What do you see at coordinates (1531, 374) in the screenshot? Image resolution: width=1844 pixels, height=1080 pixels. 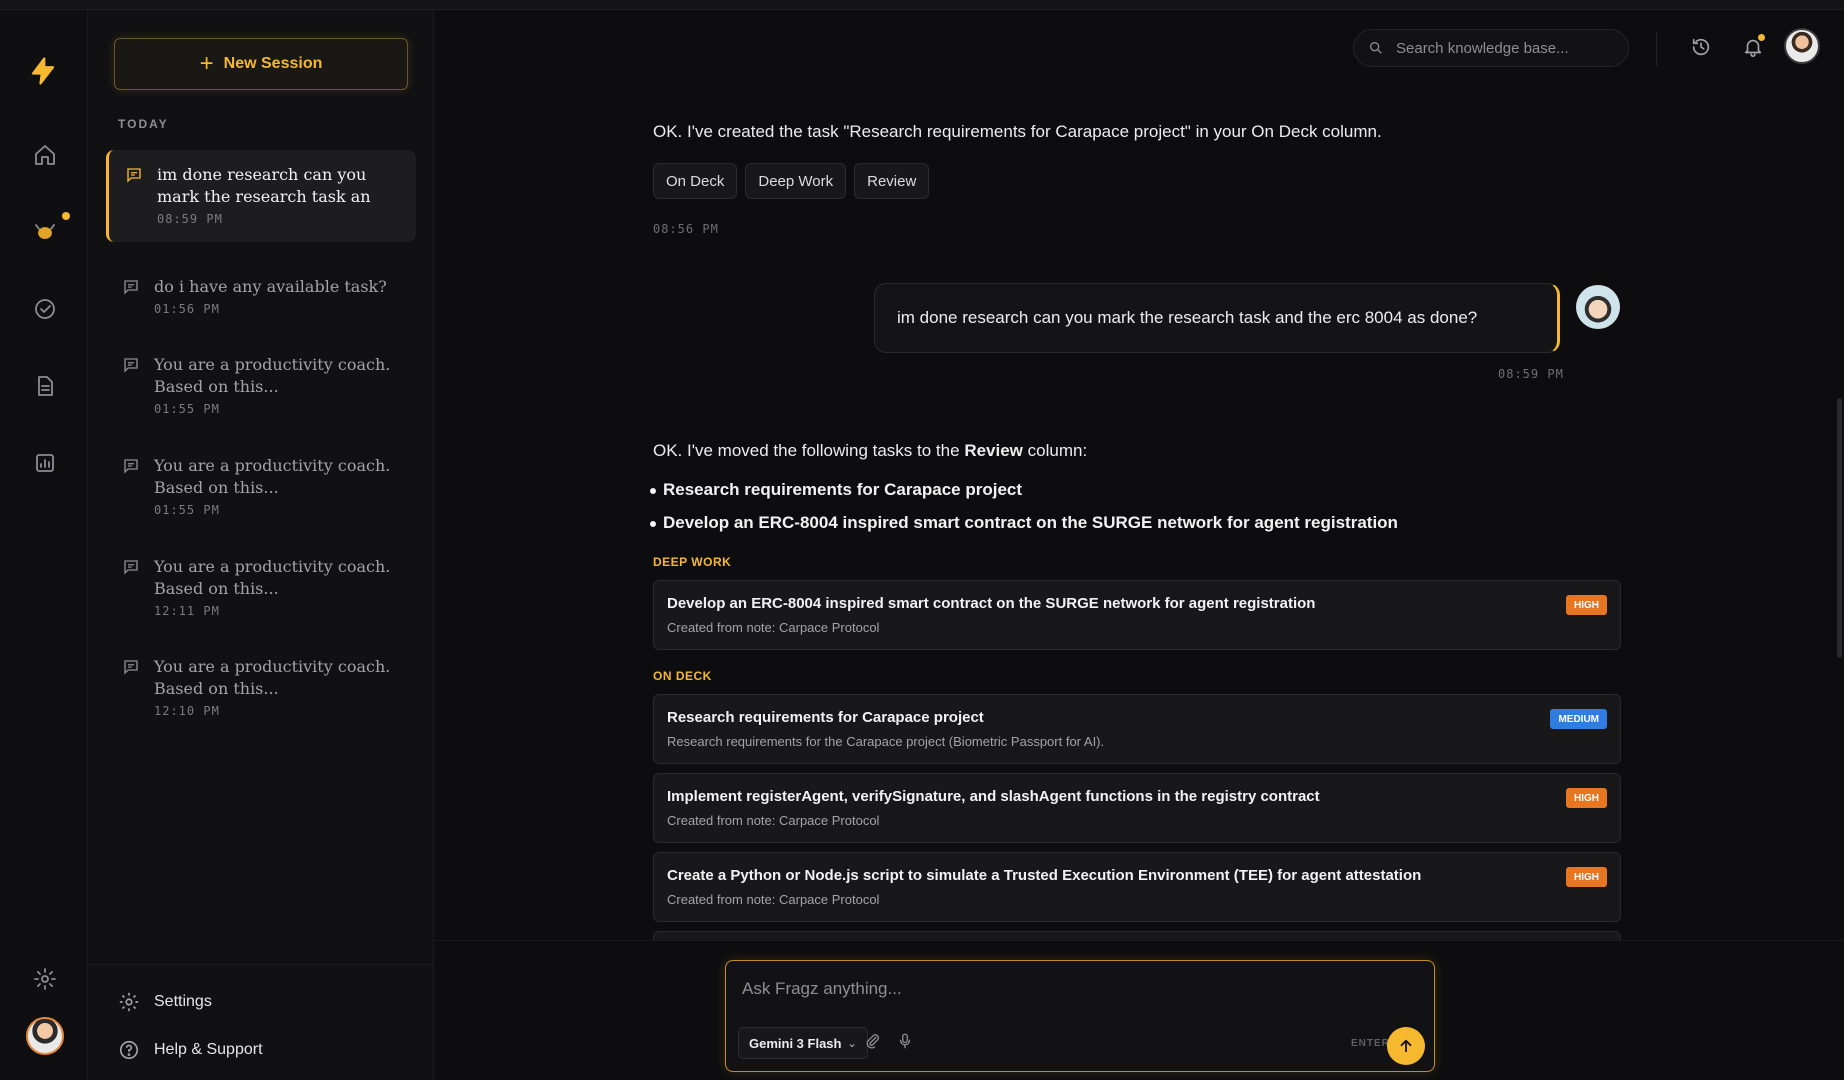 I see `message-time: 08:59 PM` at bounding box center [1531, 374].